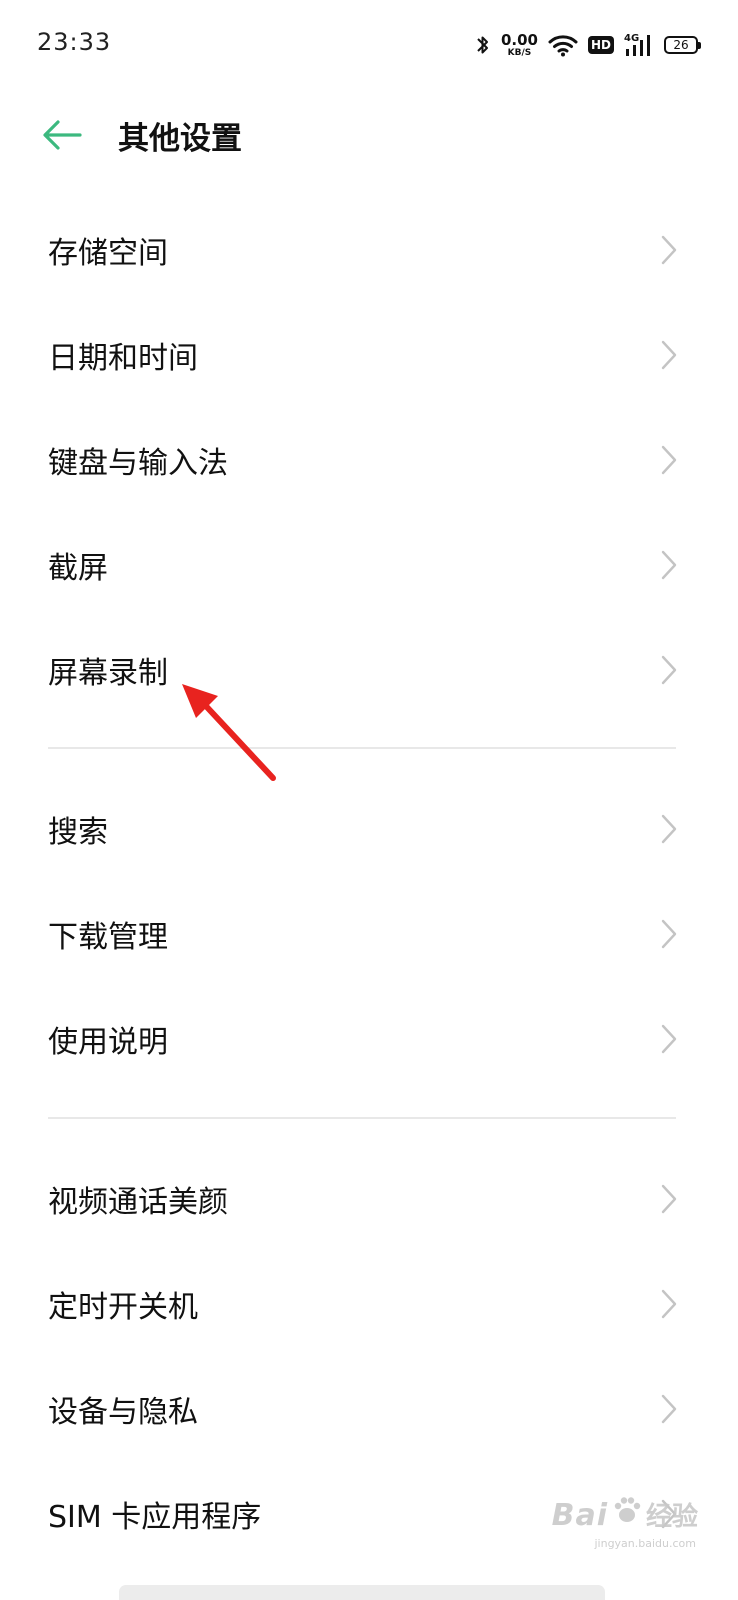 The height and width of the screenshot is (1600, 738). What do you see at coordinates (78, 568) in the screenshot?
I see `list-item-label: 截屏` at bounding box center [78, 568].